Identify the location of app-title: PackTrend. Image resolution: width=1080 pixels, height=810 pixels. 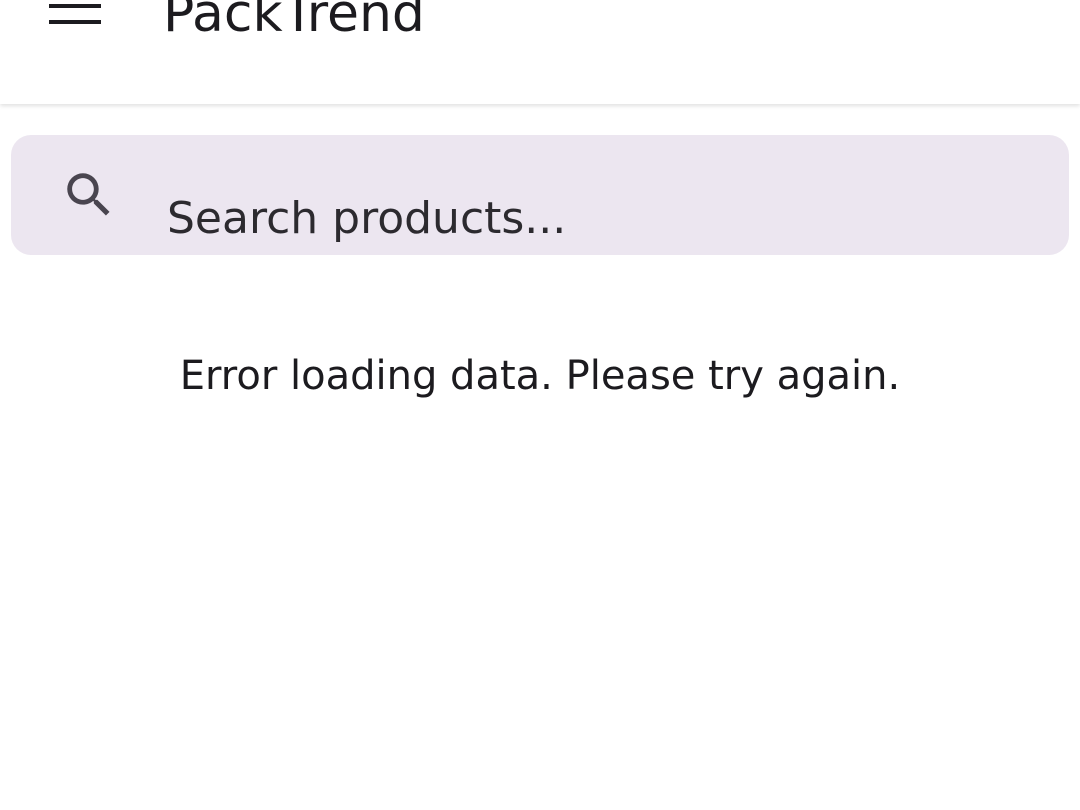
(294, 22).